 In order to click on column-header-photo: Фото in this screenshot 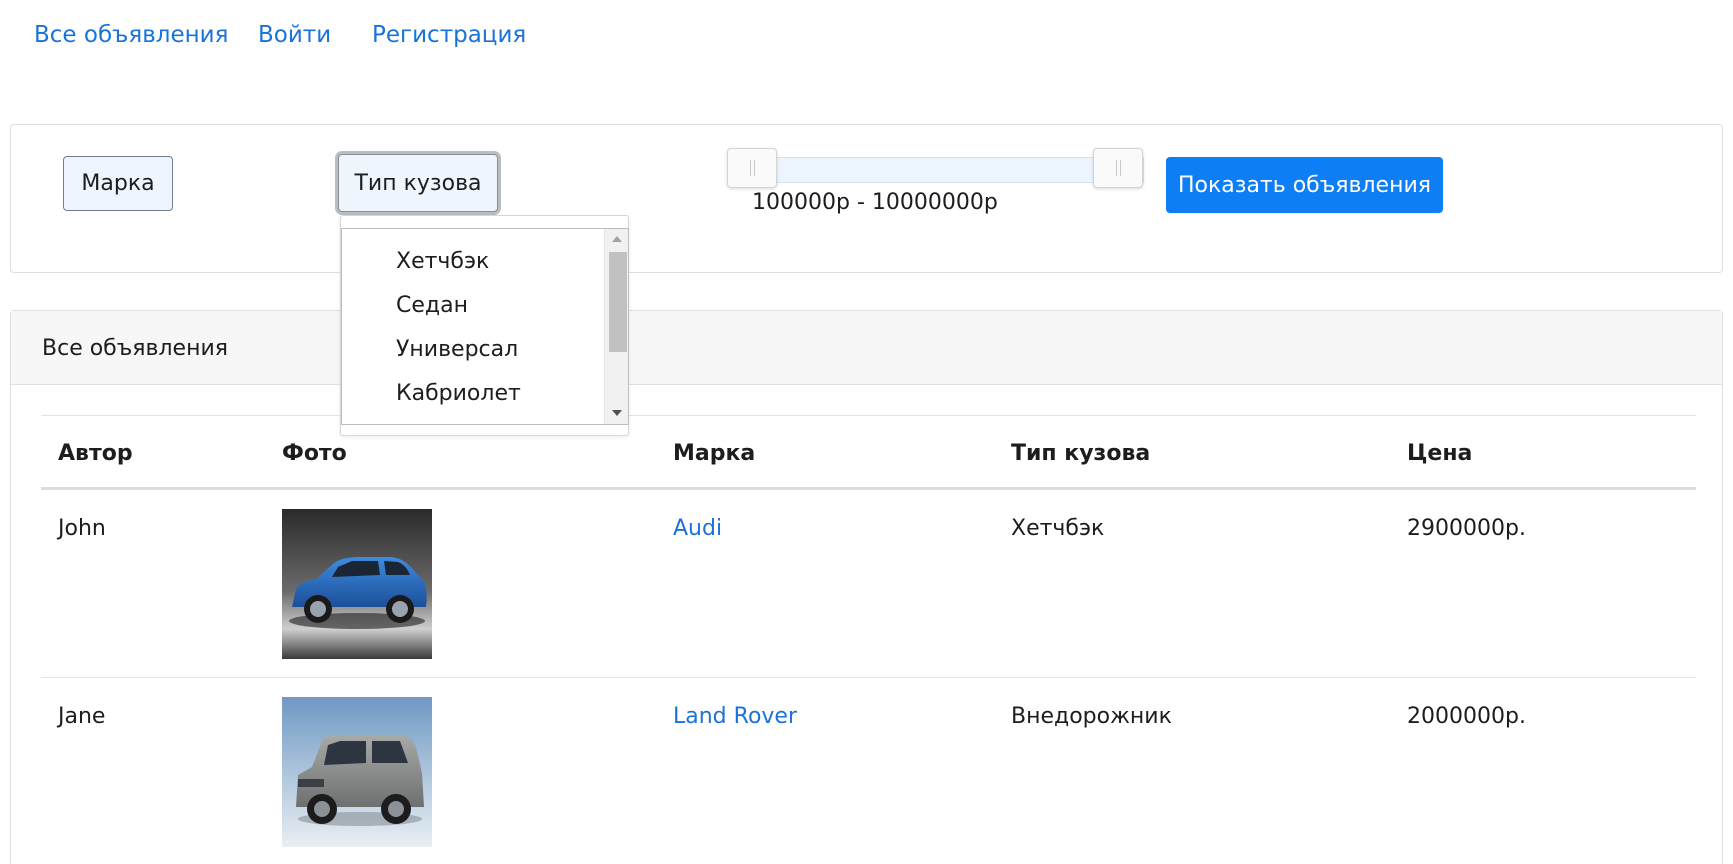, I will do `click(314, 453)`.